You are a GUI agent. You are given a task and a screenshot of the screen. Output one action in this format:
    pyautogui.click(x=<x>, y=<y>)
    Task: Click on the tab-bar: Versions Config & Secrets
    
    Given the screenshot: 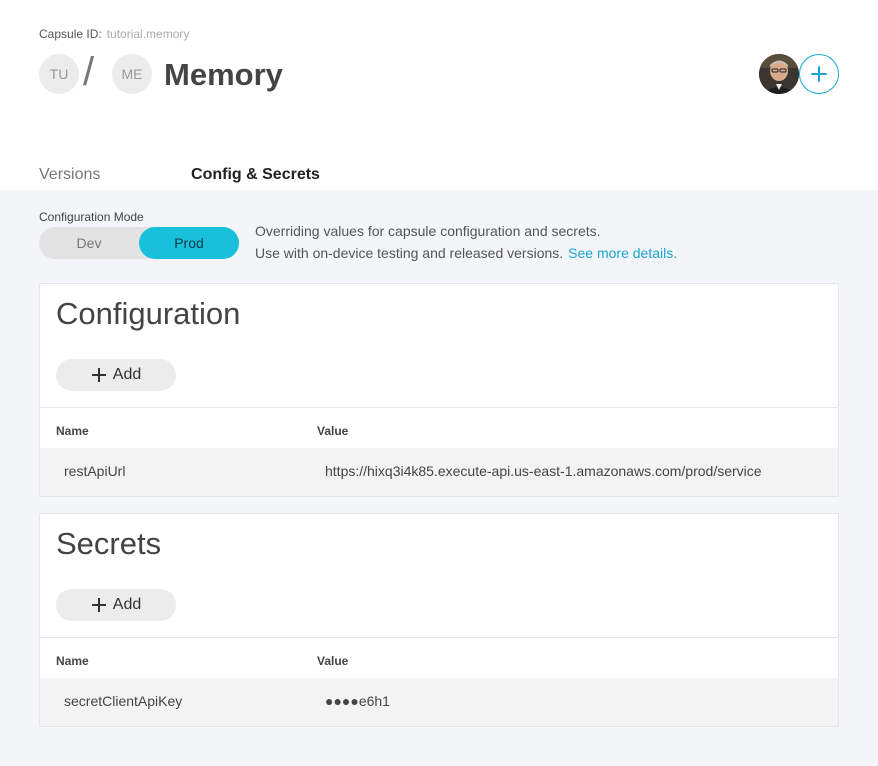 What is the action you would take?
    pyautogui.click(x=439, y=177)
    